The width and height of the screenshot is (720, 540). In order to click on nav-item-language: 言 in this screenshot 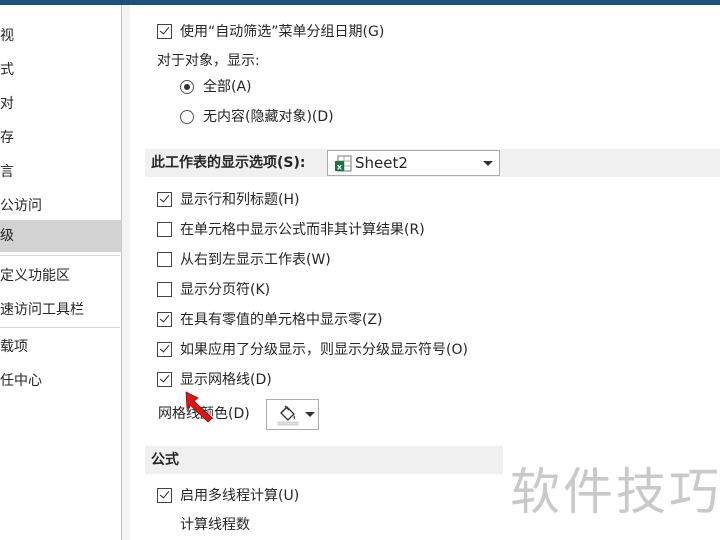, I will do `click(60, 172)`.